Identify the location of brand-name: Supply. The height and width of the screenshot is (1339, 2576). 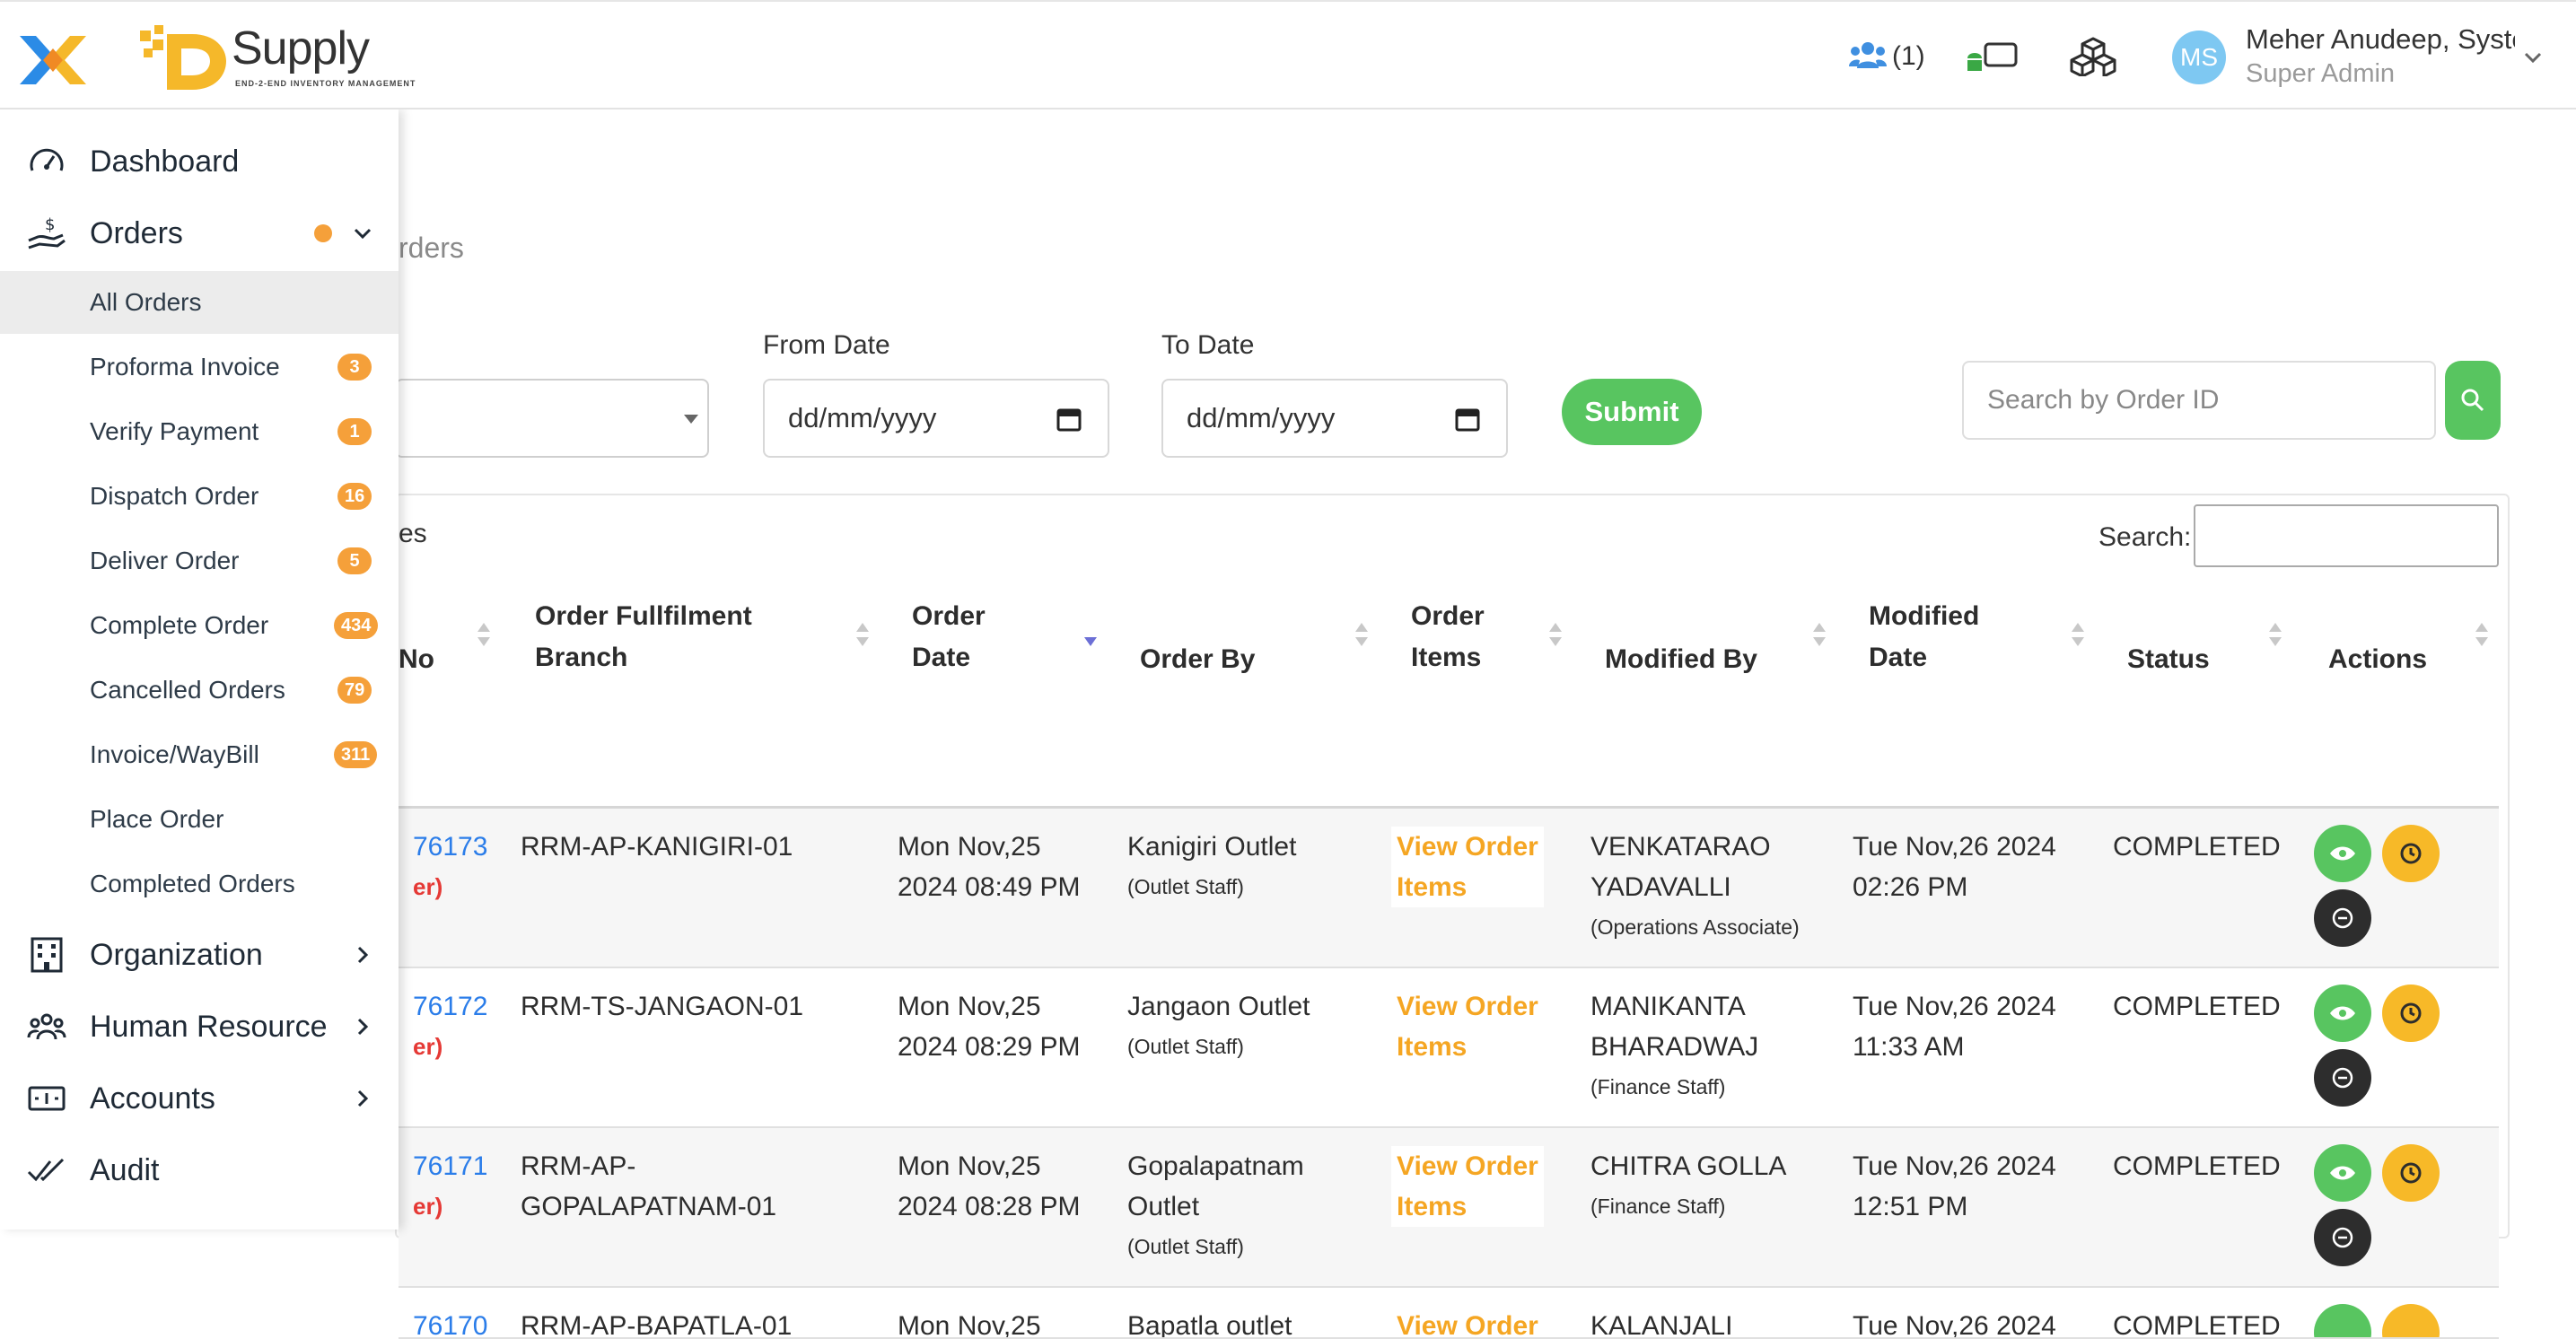
(301, 48).